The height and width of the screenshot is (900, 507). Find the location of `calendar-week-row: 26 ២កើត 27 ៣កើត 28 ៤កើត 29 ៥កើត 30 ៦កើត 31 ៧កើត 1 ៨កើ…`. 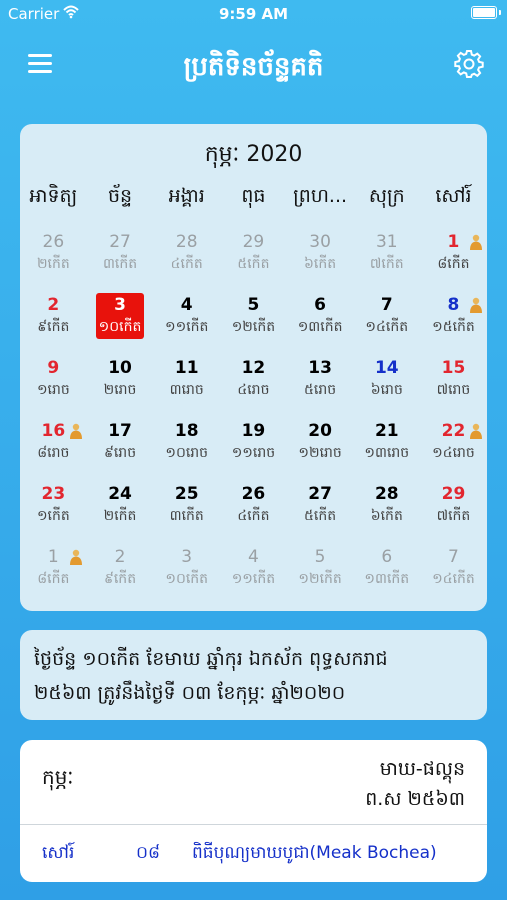

calendar-week-row: 26 ២កើត 27 ៣កើត 28 ៤កើត 29 ៥កើត 30 ៦កើត 31 ៧កើត 1 ៨កើ… is located at coordinates (253, 257).